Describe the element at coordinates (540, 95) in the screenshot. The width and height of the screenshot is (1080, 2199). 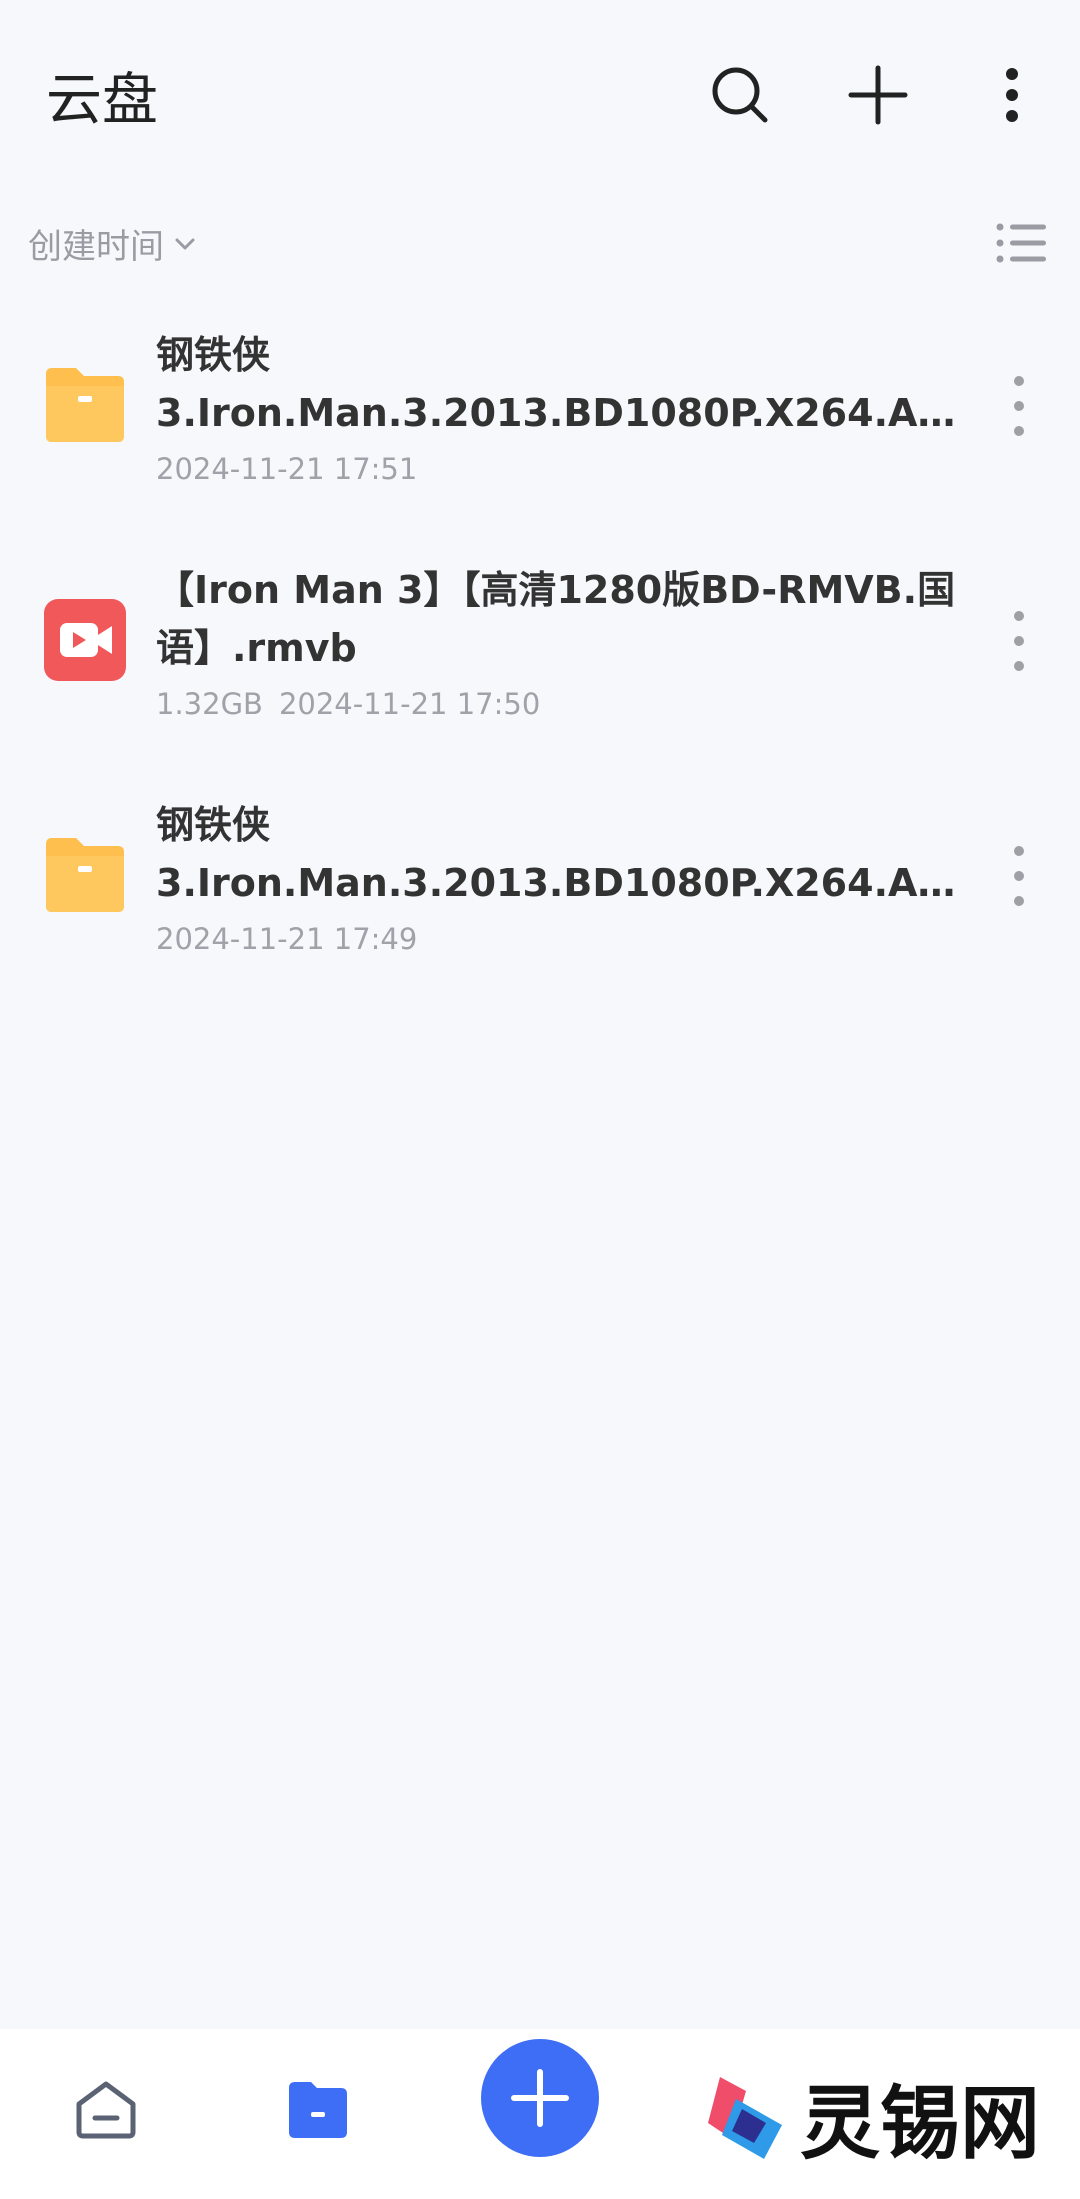
I see `app-header: 云盘` at that location.